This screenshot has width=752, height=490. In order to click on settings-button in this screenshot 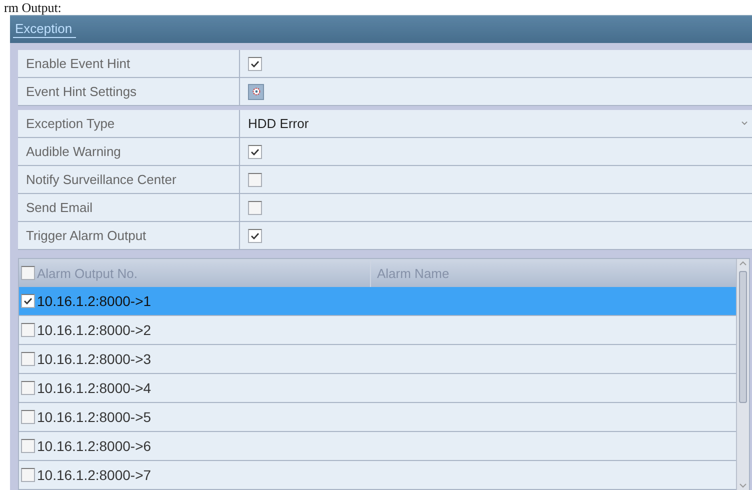, I will do `click(256, 92)`.